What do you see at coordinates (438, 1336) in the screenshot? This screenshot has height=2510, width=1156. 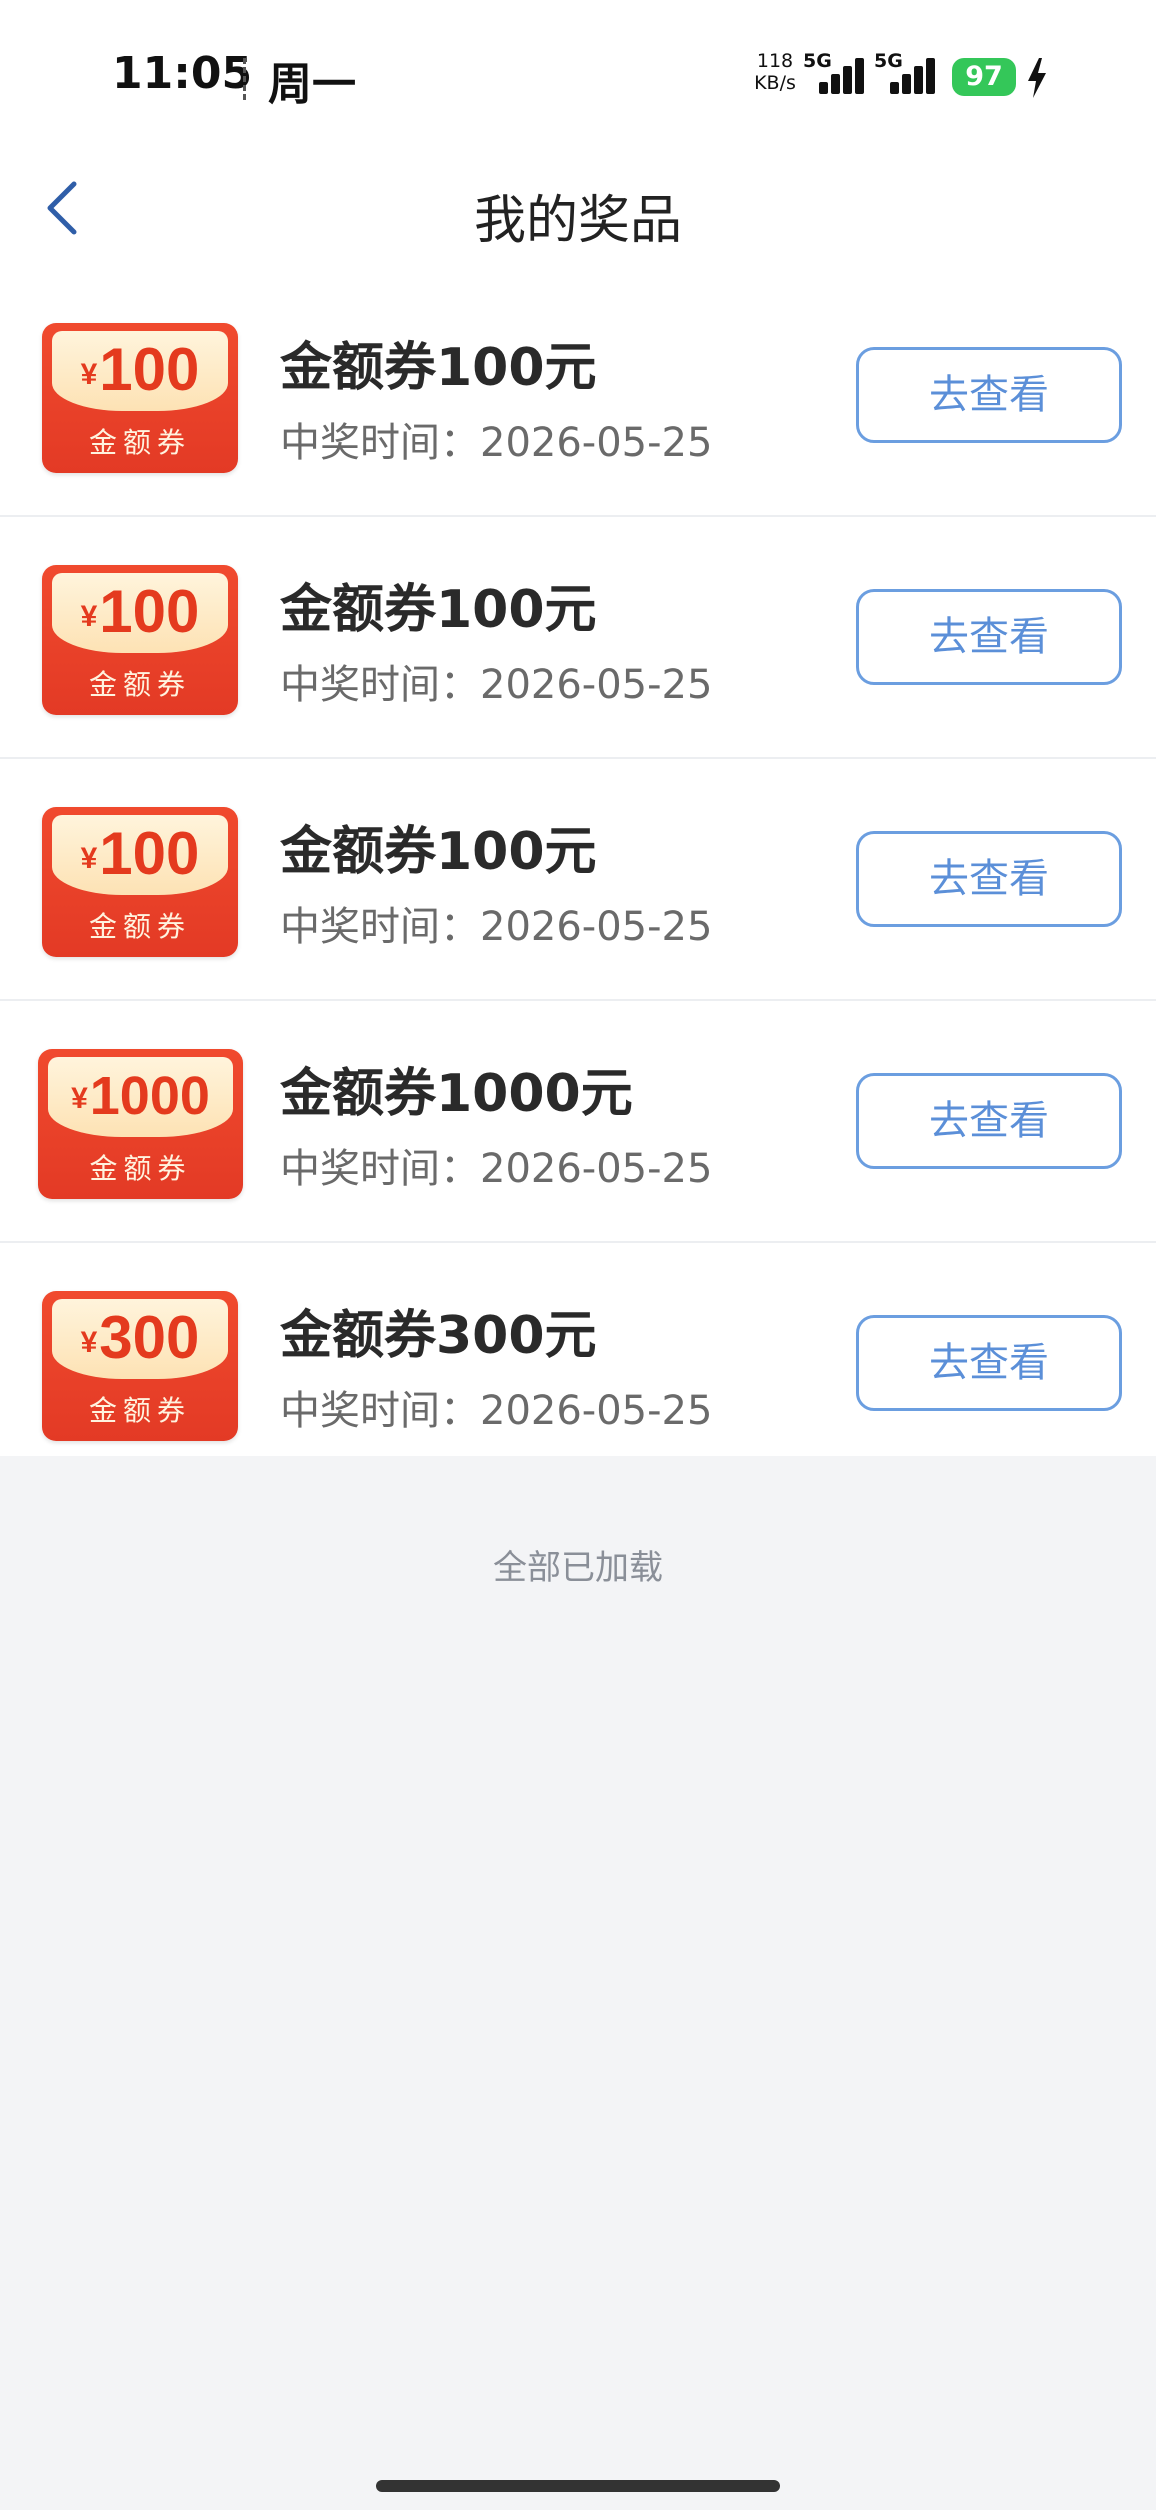 I see `prize-title: 金额券300元` at bounding box center [438, 1336].